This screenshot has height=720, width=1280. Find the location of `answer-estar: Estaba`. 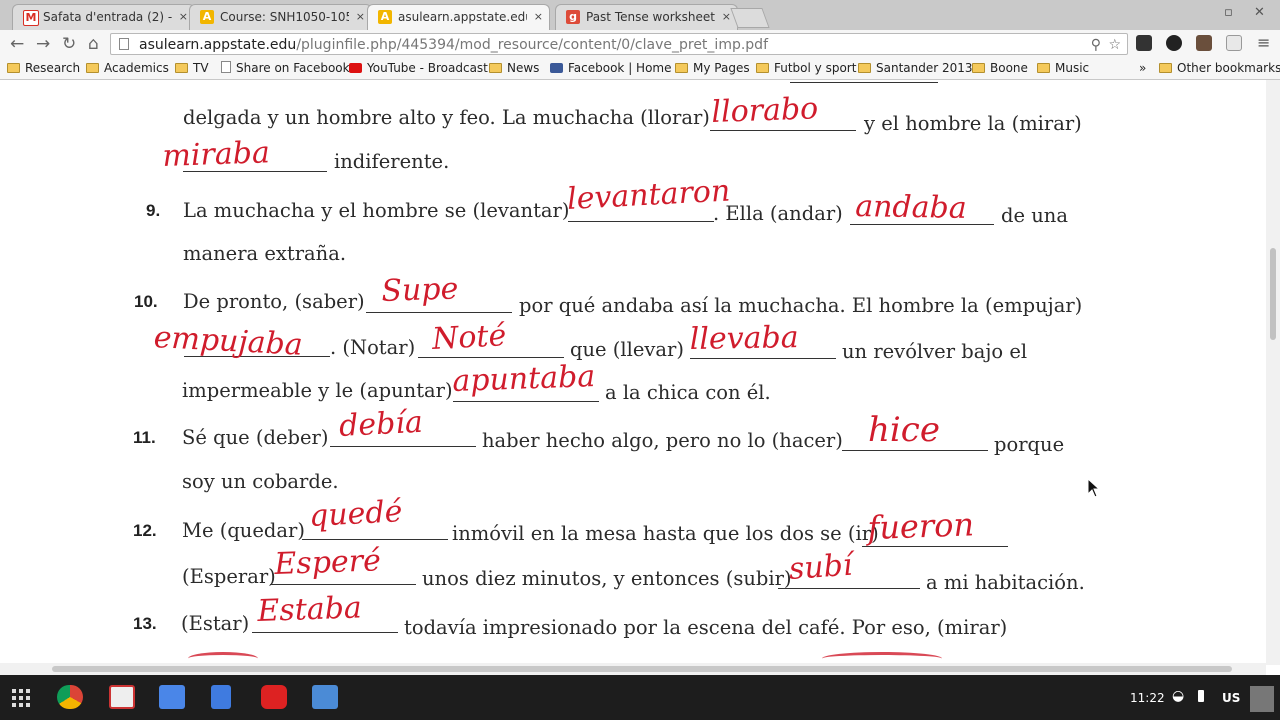

answer-estar: Estaba is located at coordinates (309, 609).